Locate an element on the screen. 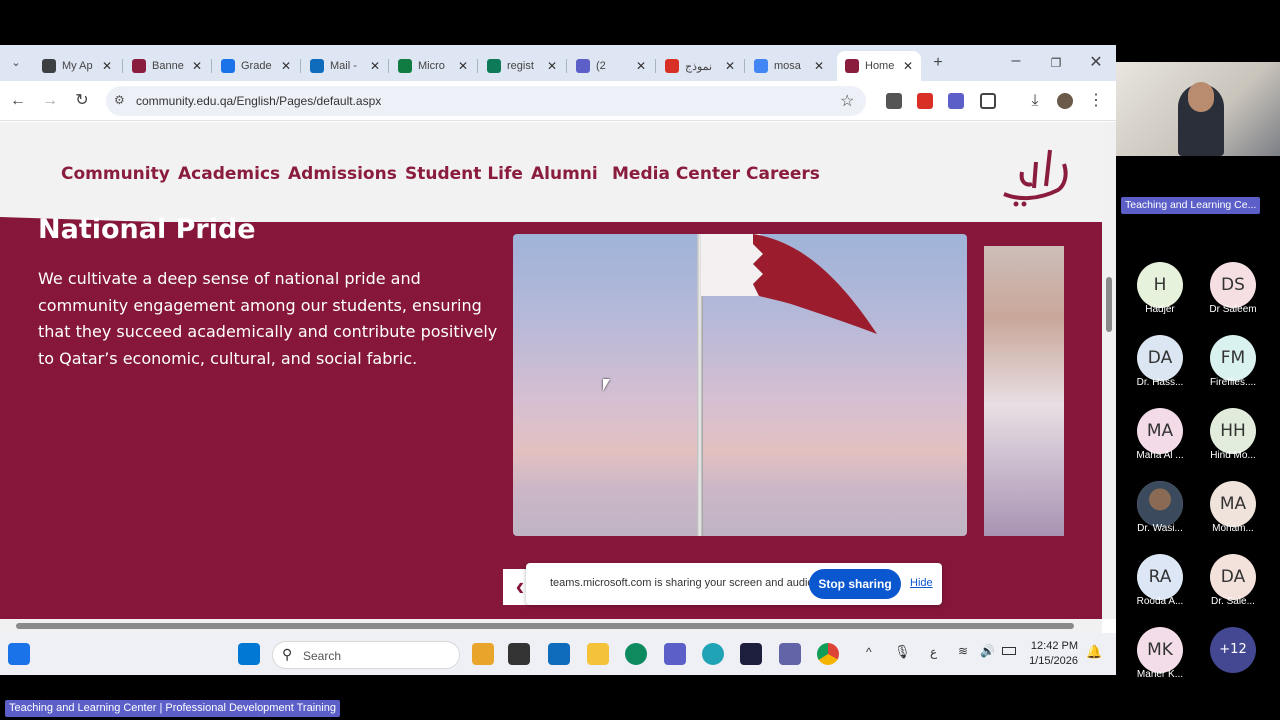 The height and width of the screenshot is (720, 1280). nav-item-community: Community is located at coordinates (115, 174).